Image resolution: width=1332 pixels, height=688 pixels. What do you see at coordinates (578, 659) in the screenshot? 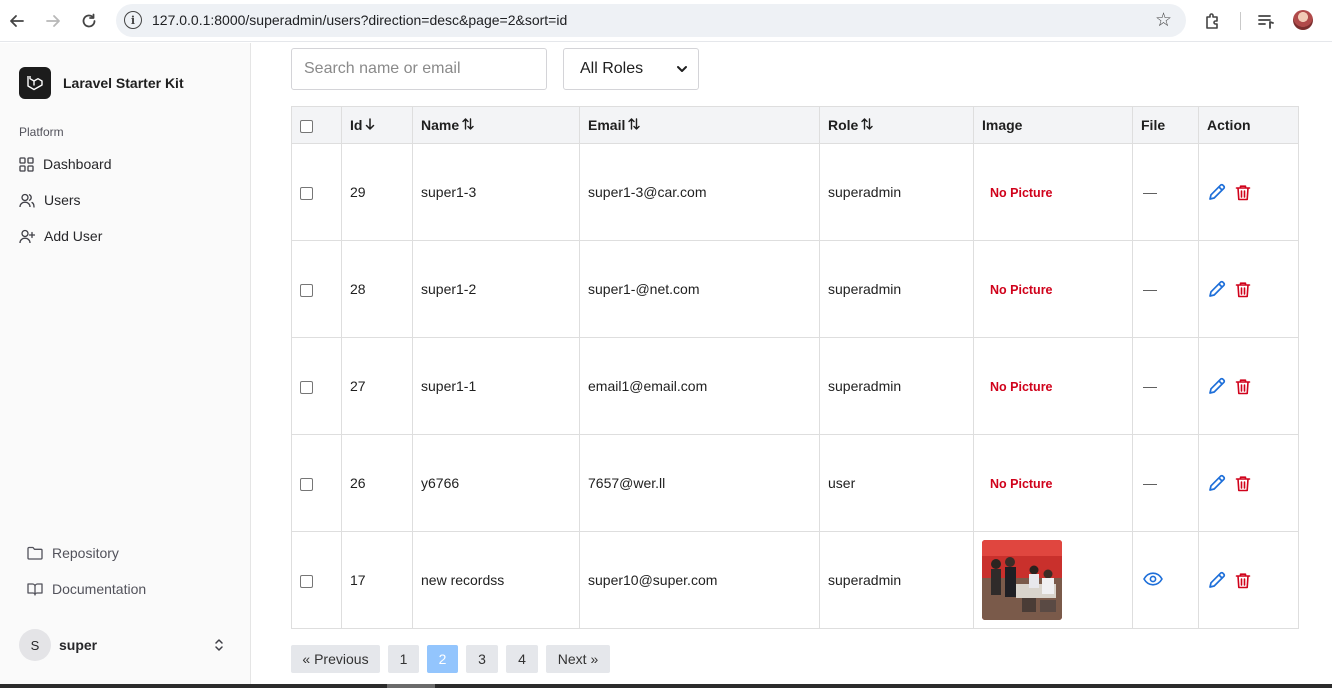
I see `next-page-button: Next »` at bounding box center [578, 659].